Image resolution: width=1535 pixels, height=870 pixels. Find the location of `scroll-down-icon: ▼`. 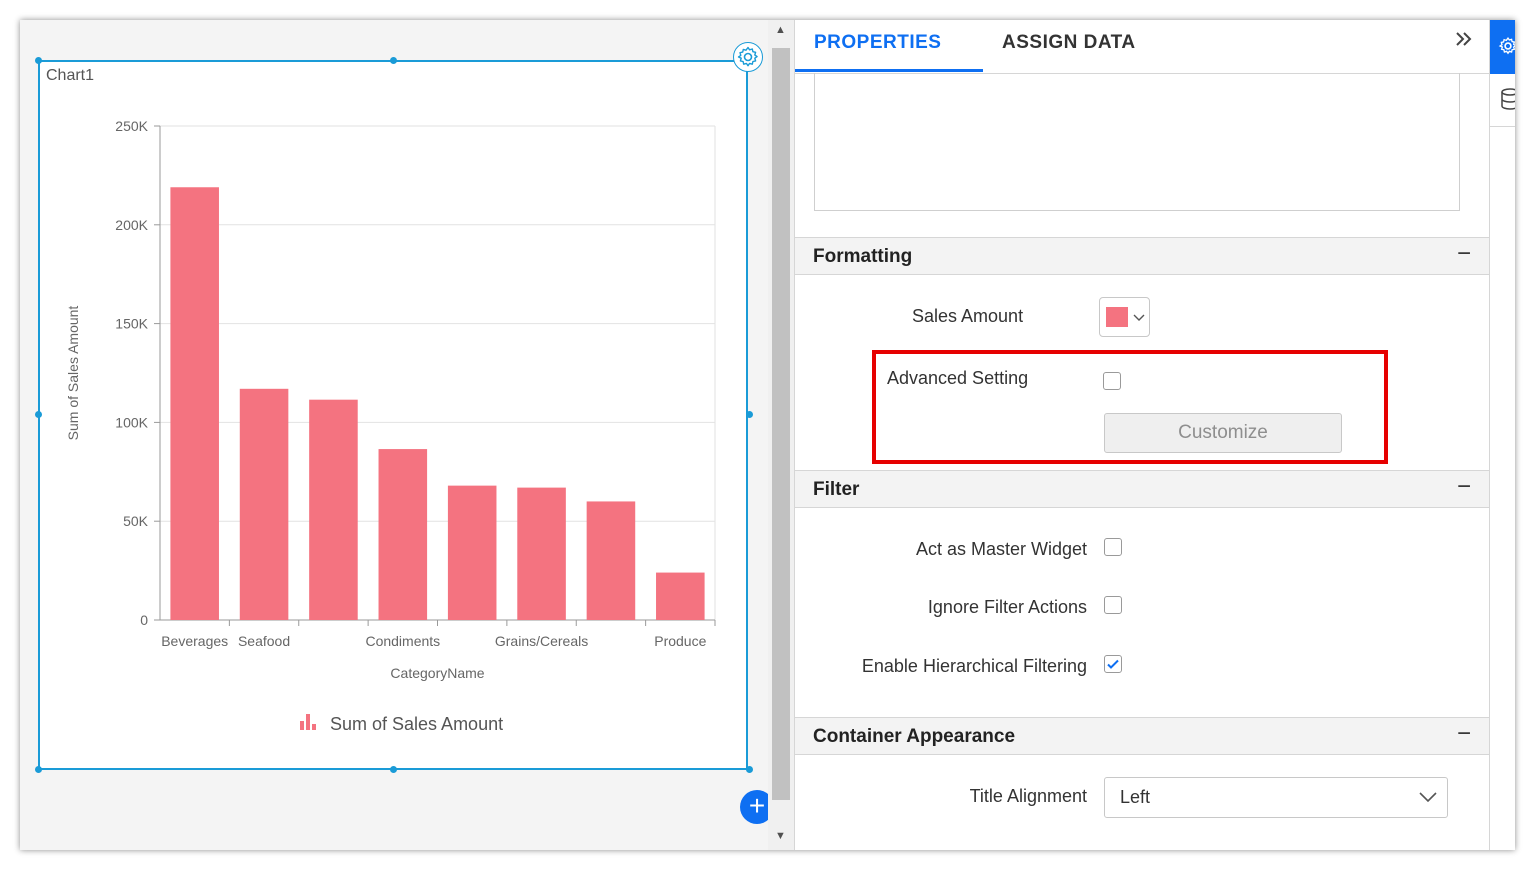

scroll-down-icon: ▼ is located at coordinates (780, 836).